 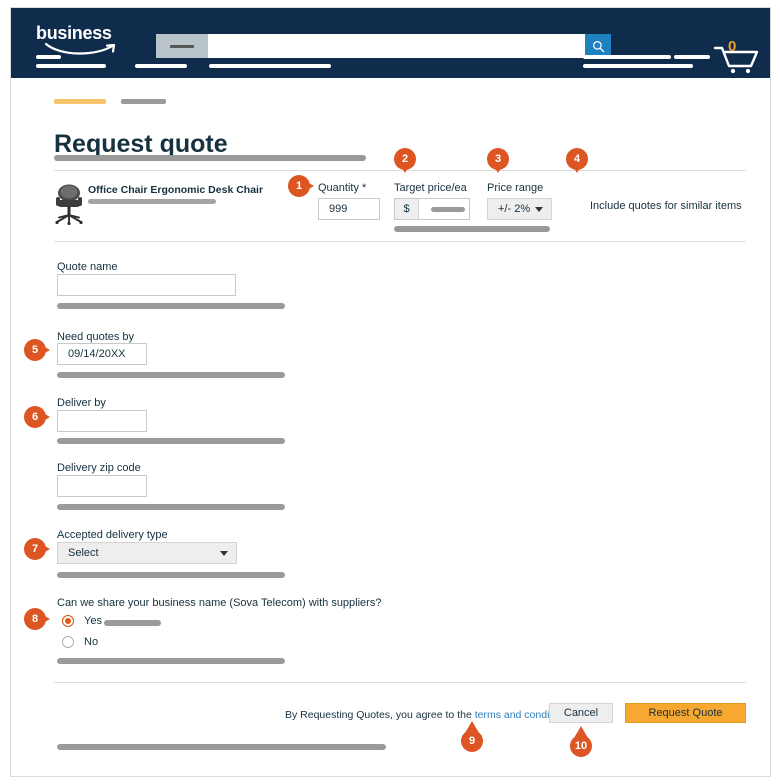 I want to click on deliver-by-helper-placeholder, so click(x=171, y=441).